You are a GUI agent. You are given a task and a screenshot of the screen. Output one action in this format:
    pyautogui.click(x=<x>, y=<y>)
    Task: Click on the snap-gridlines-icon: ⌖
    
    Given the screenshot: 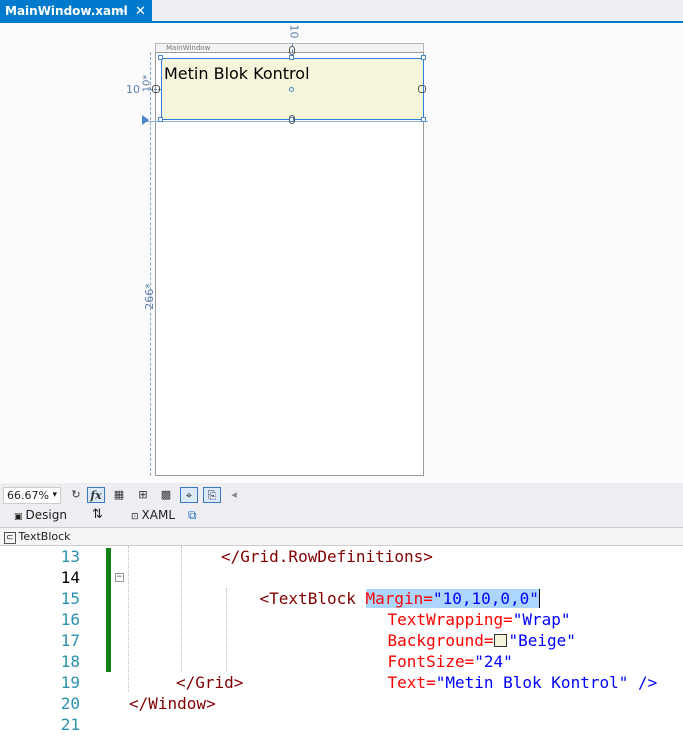 What is the action you would take?
    pyautogui.click(x=189, y=495)
    